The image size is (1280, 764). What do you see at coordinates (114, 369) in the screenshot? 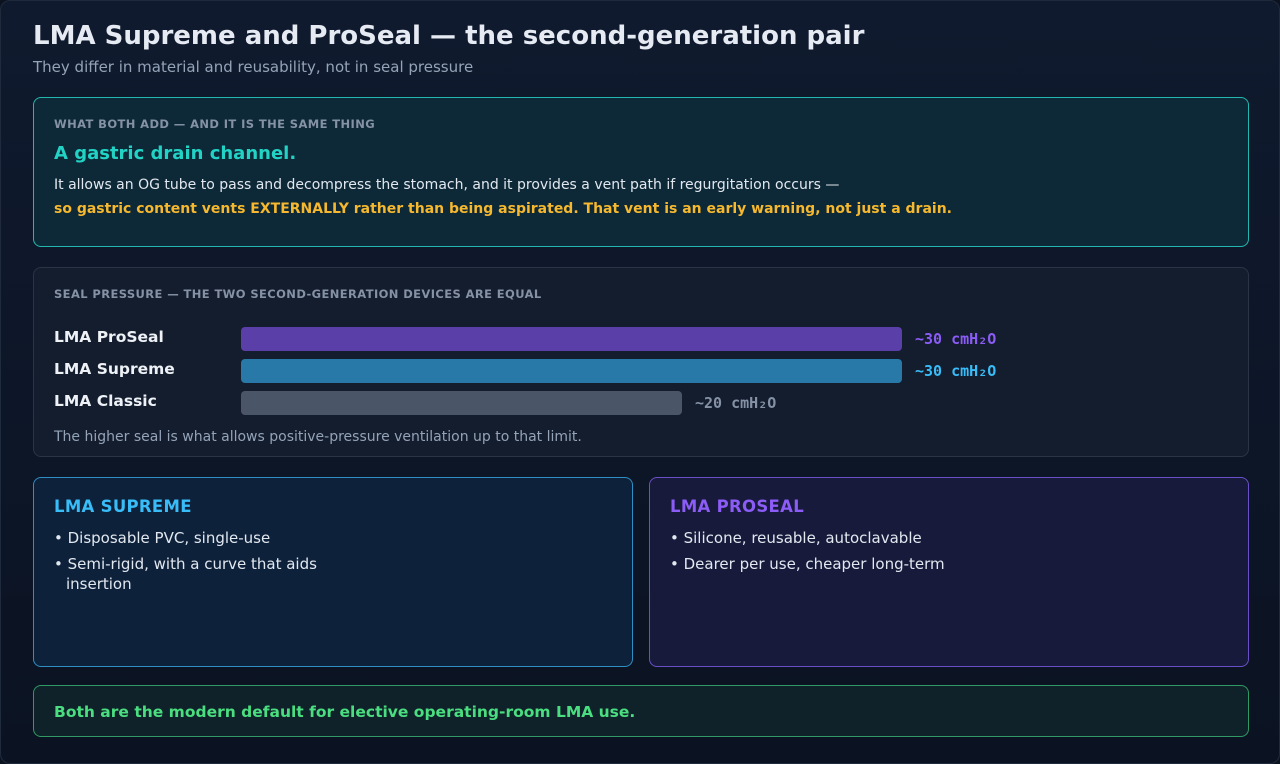
I see `bar-label: LMA Supreme` at bounding box center [114, 369].